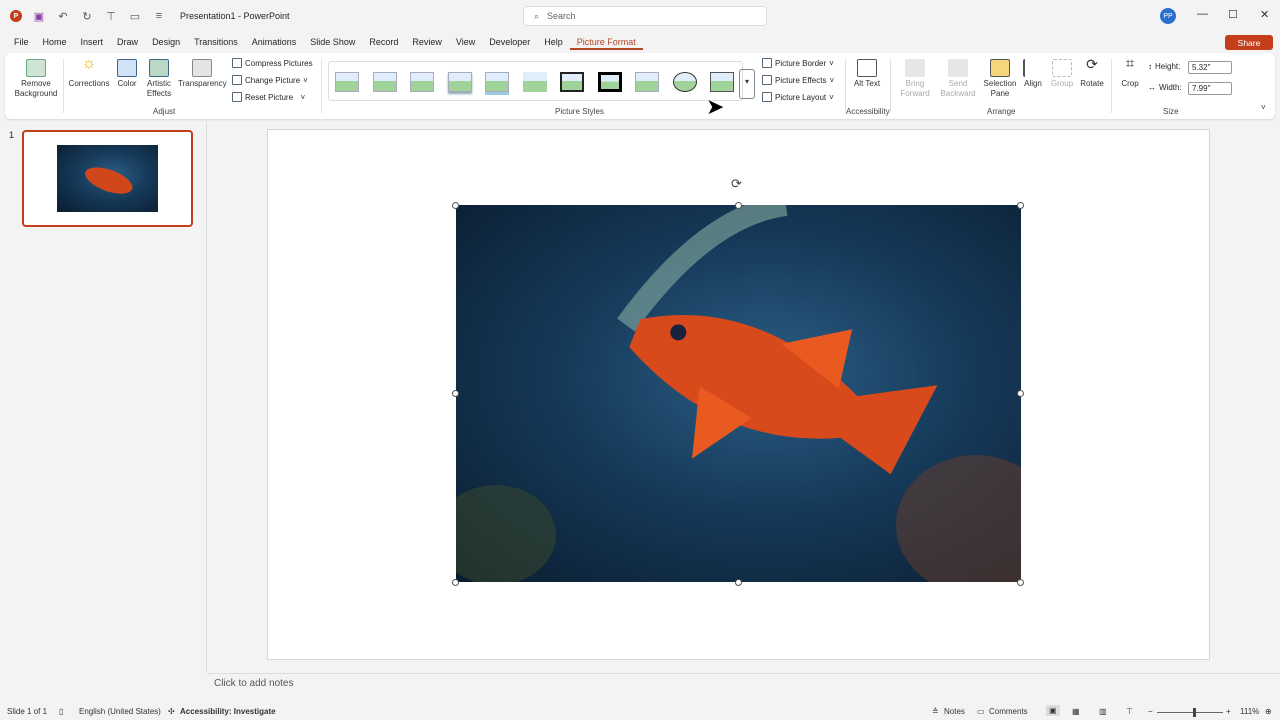 This screenshot has height=720, width=1280. What do you see at coordinates (743, 684) in the screenshot?
I see `notes-input: Click to add notes` at bounding box center [743, 684].